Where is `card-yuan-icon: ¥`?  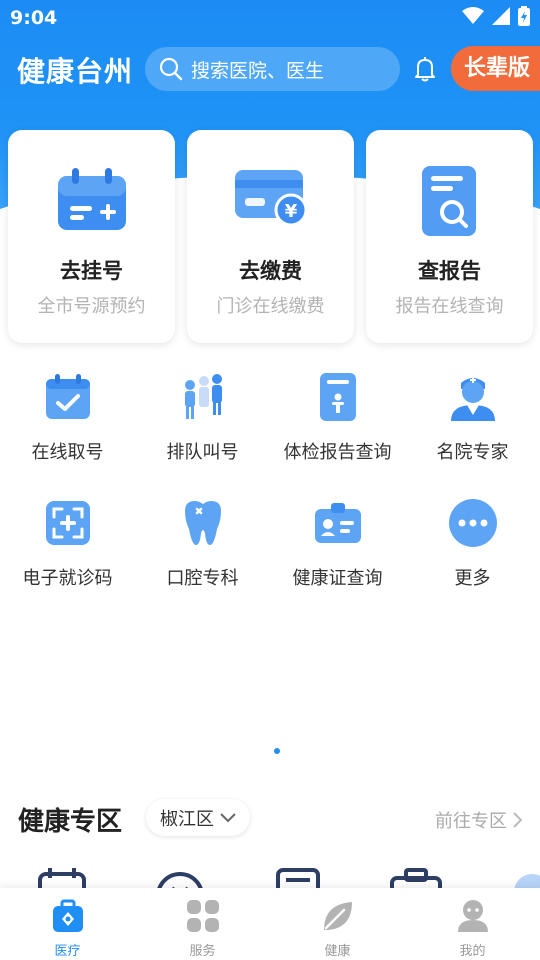
card-yuan-icon: ¥ is located at coordinates (270, 198).